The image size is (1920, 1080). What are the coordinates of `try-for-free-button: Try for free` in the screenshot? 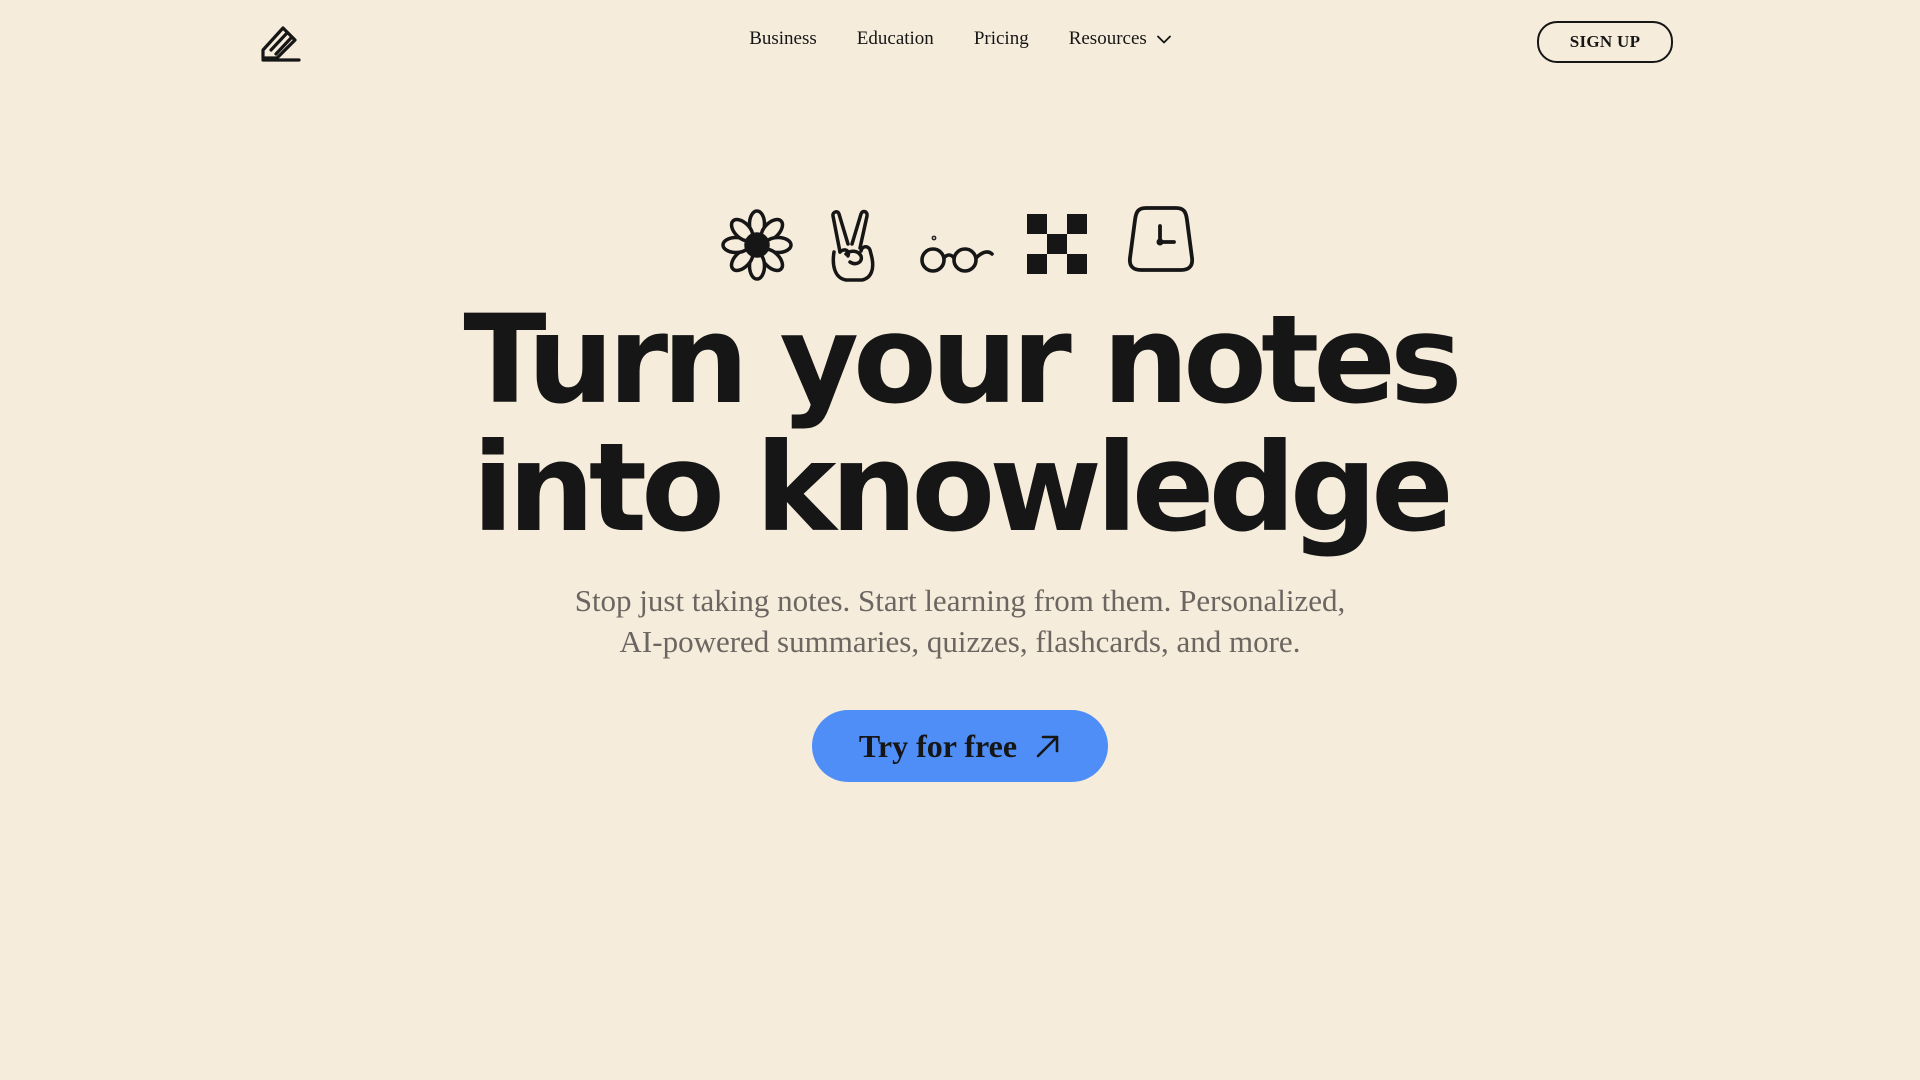 It's located at (960, 746).